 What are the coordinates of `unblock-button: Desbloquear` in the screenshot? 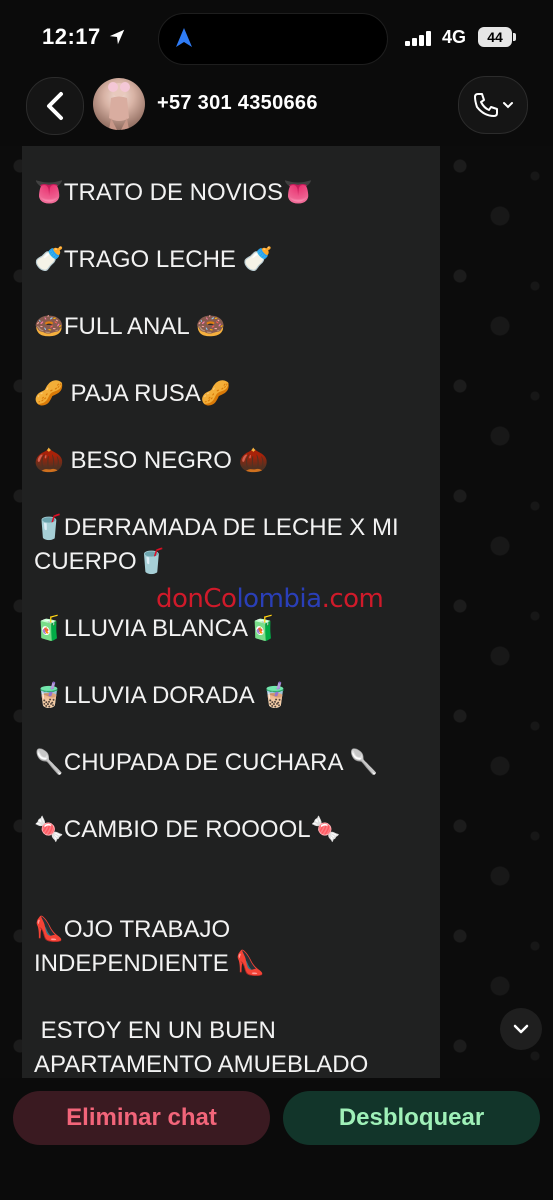 It's located at (411, 1118).